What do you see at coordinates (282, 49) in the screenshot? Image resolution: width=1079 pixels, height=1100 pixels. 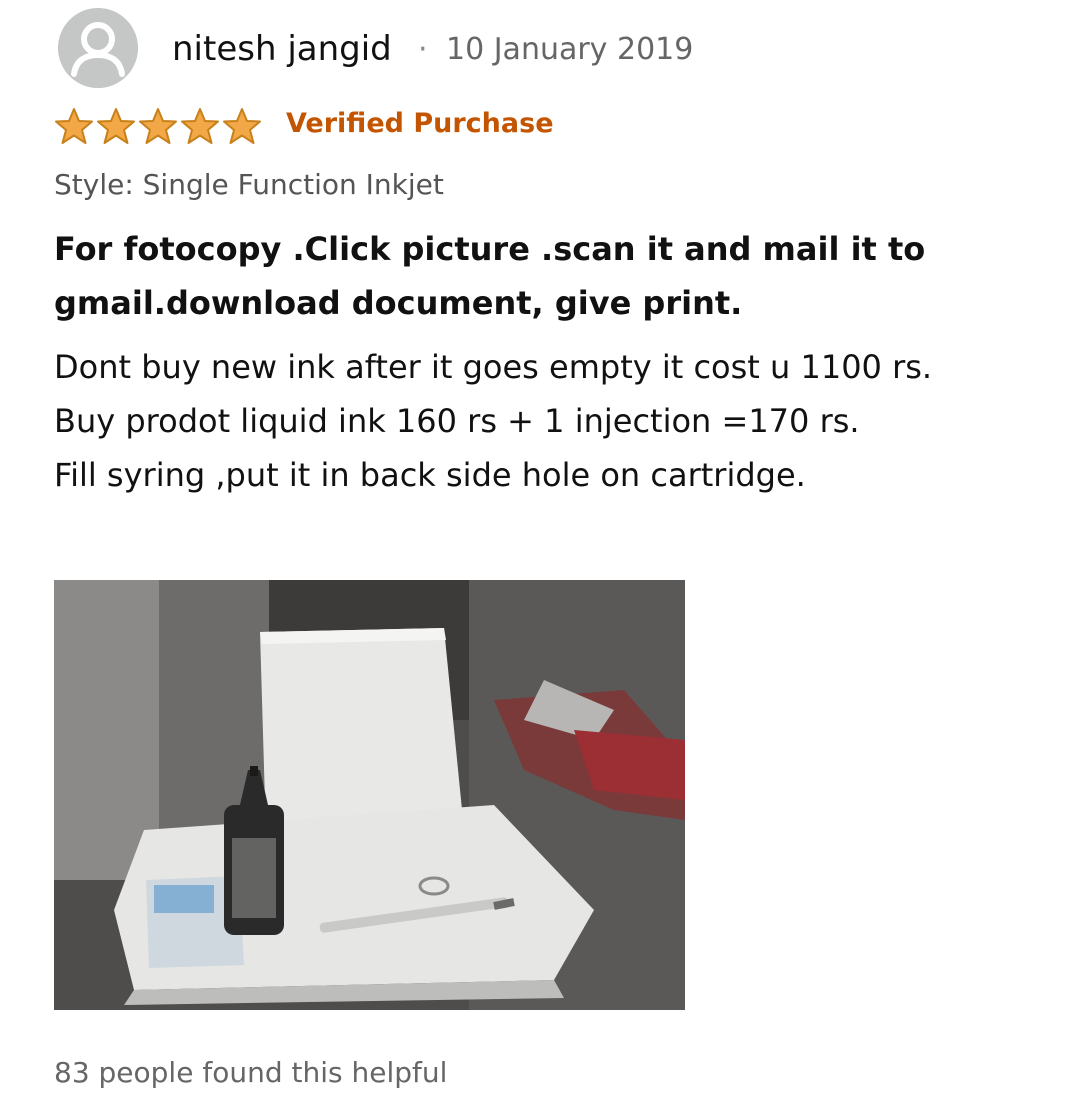 I see `reviewer-name: nitesh jangid` at bounding box center [282, 49].